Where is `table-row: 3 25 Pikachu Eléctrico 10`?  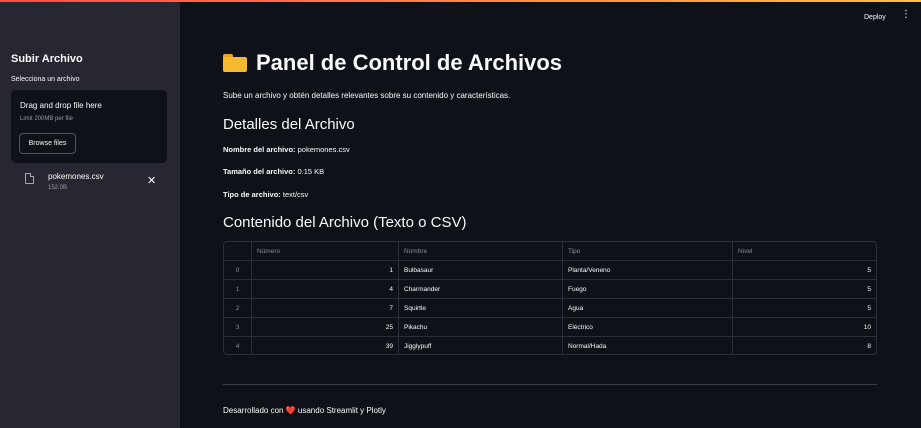
table-row: 3 25 Pikachu Eléctrico 10 is located at coordinates (550, 327).